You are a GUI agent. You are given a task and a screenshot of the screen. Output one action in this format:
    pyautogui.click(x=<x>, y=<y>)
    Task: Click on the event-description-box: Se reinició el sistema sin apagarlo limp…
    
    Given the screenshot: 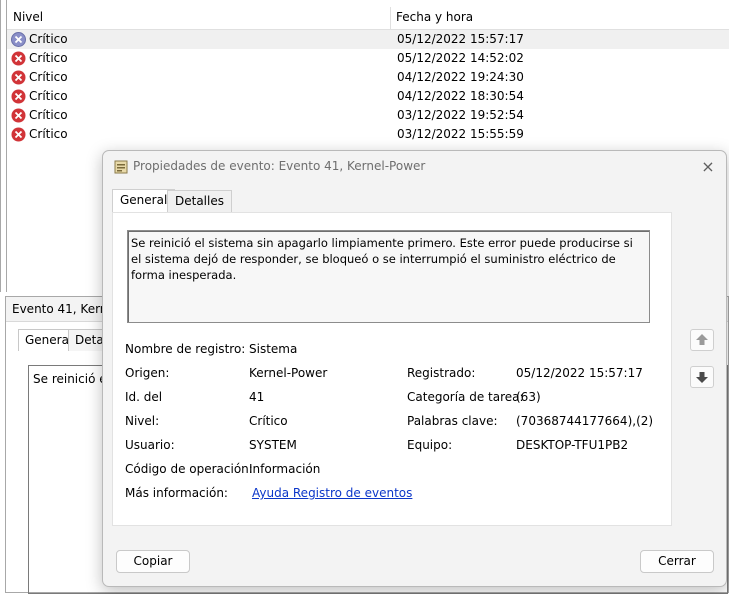 What is the action you would take?
    pyautogui.click(x=388, y=276)
    